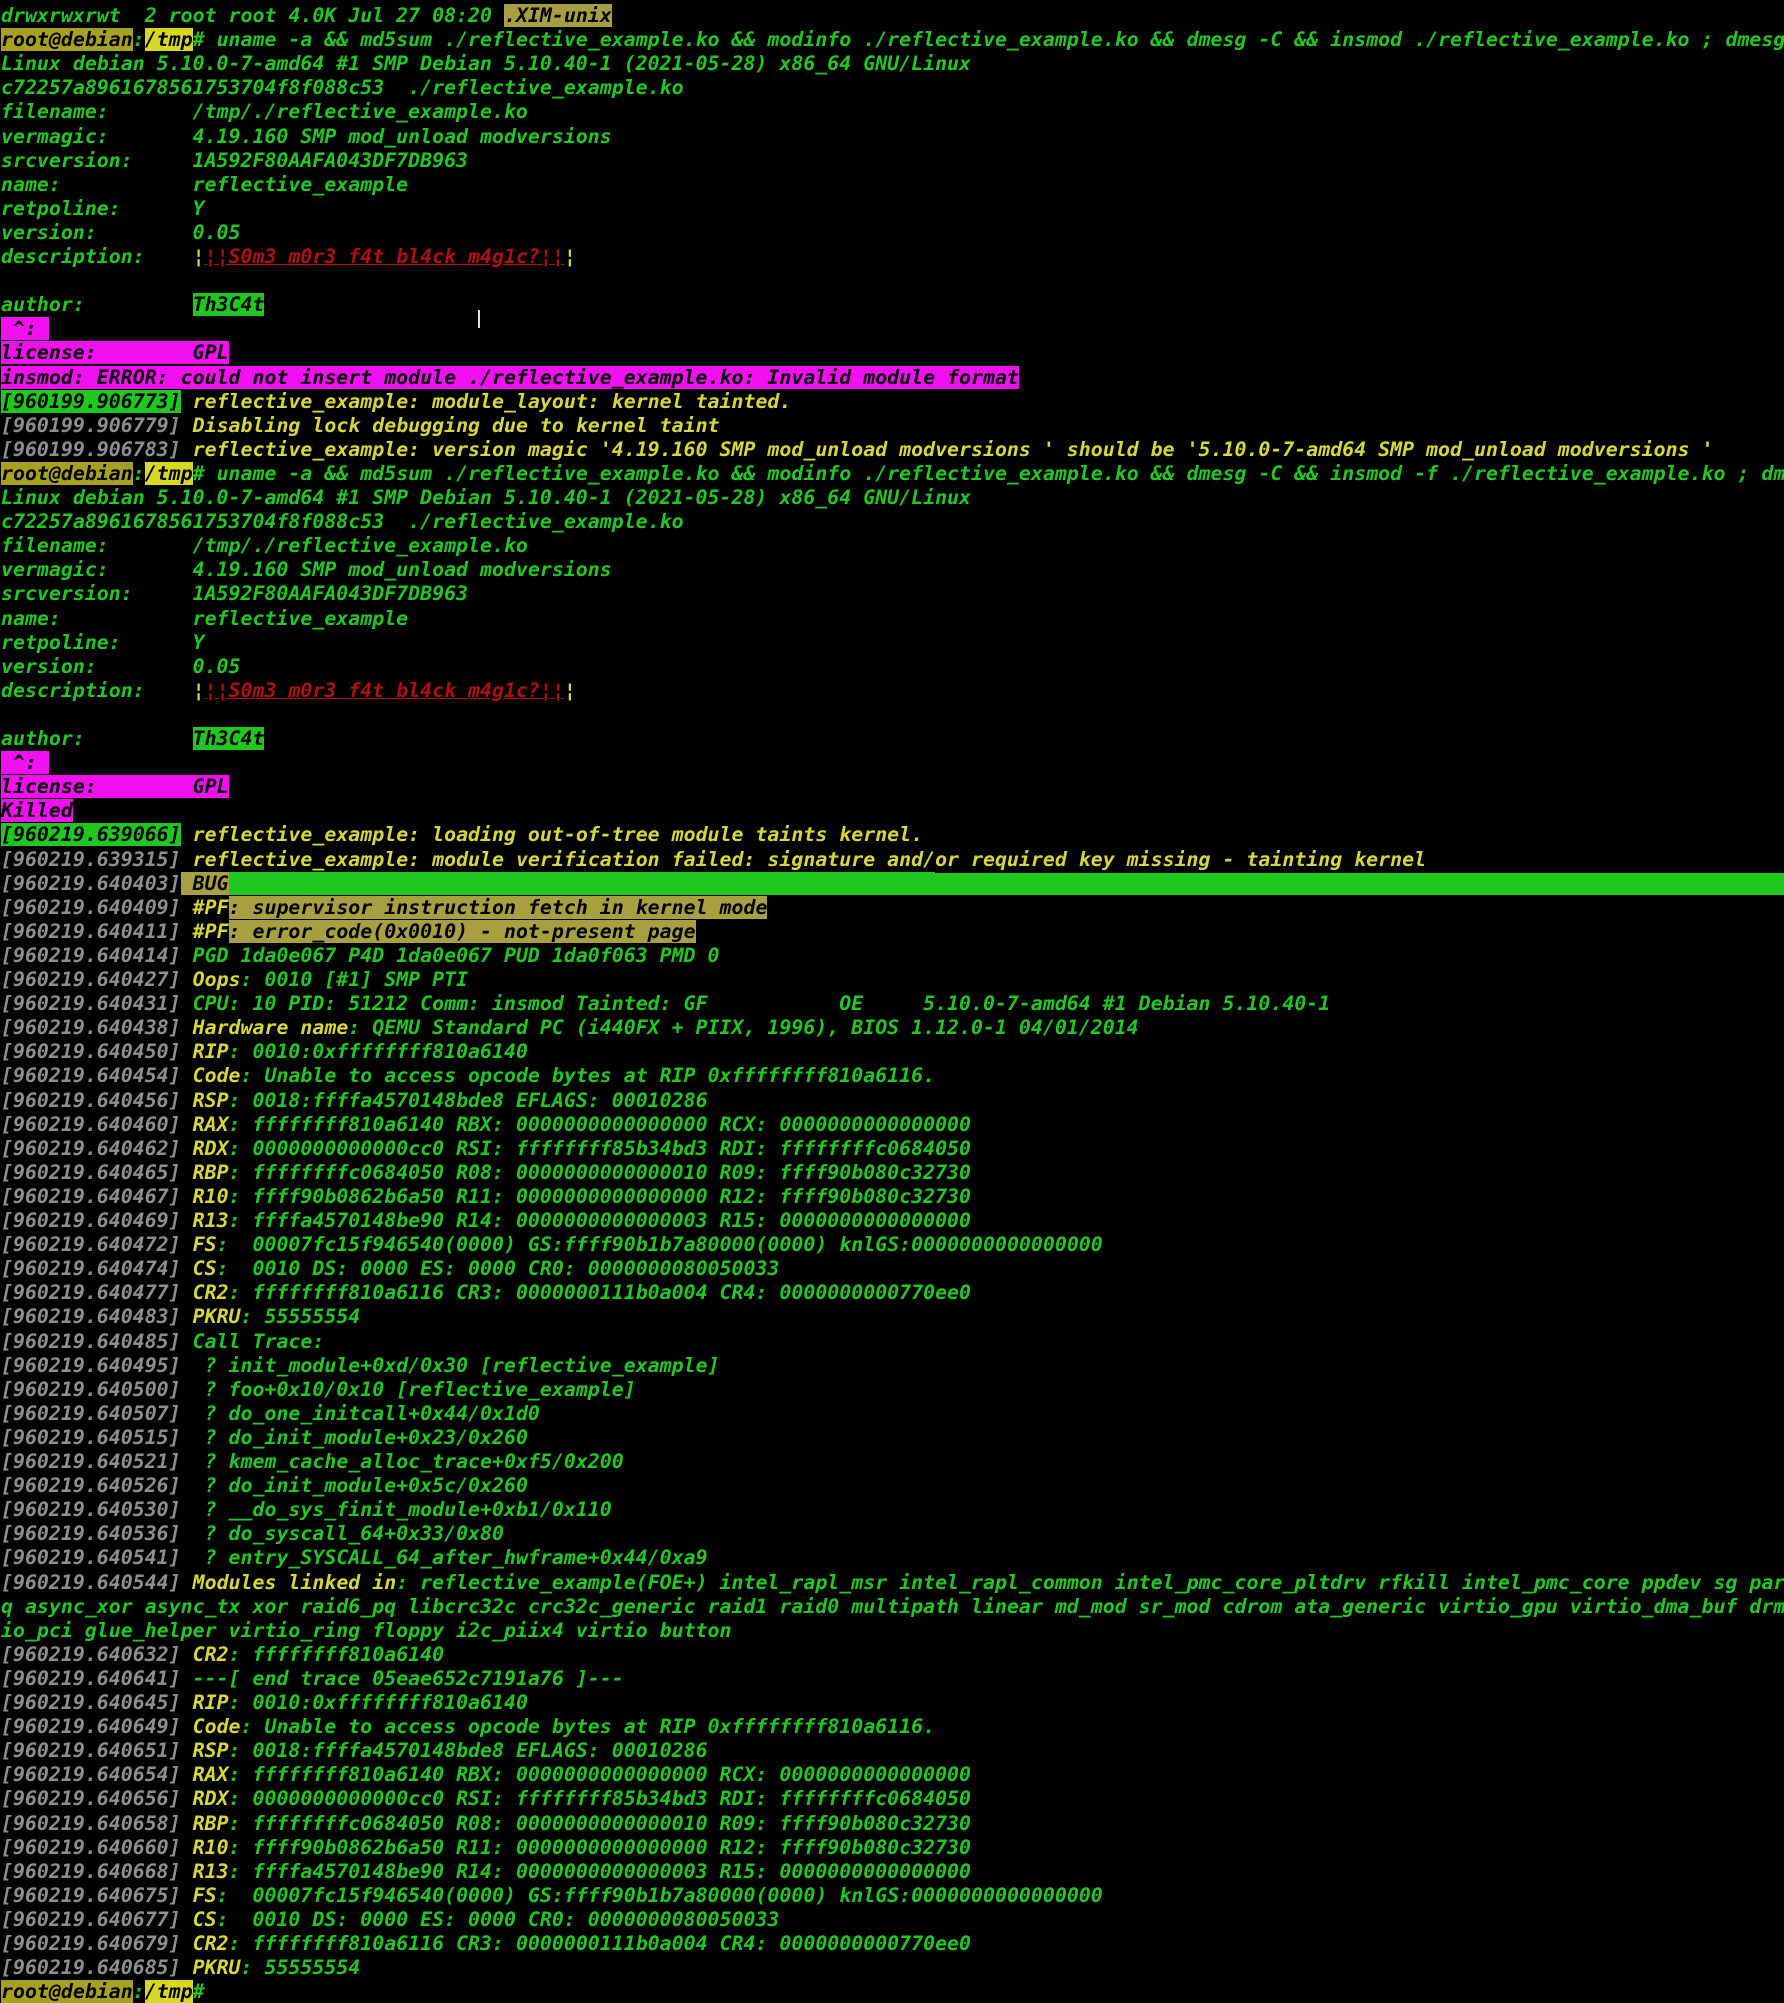  Describe the element at coordinates (354, 979) in the screenshot. I see `terminal-text-segment: : 0010 [#1] SMP PTI` at that location.